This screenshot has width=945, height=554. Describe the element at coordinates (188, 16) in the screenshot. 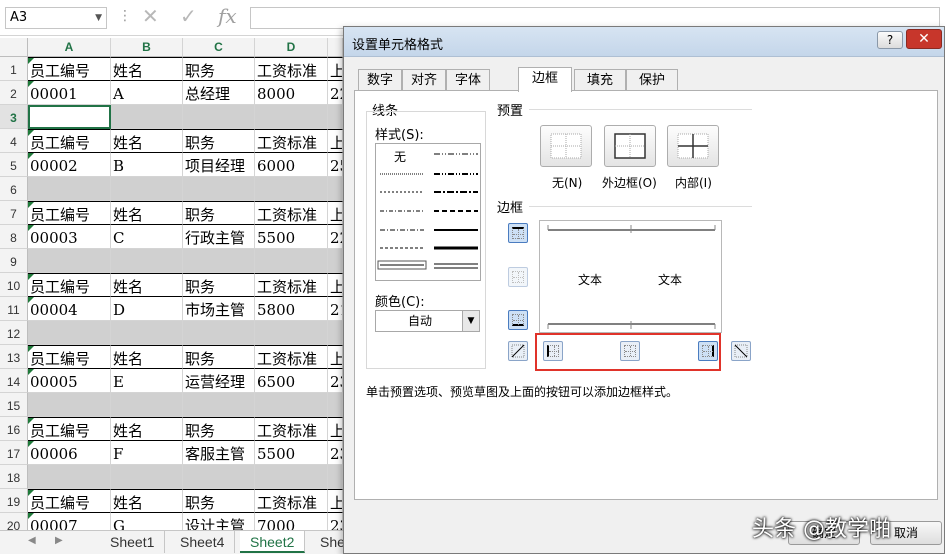

I see `enter-icon: ✓` at that location.